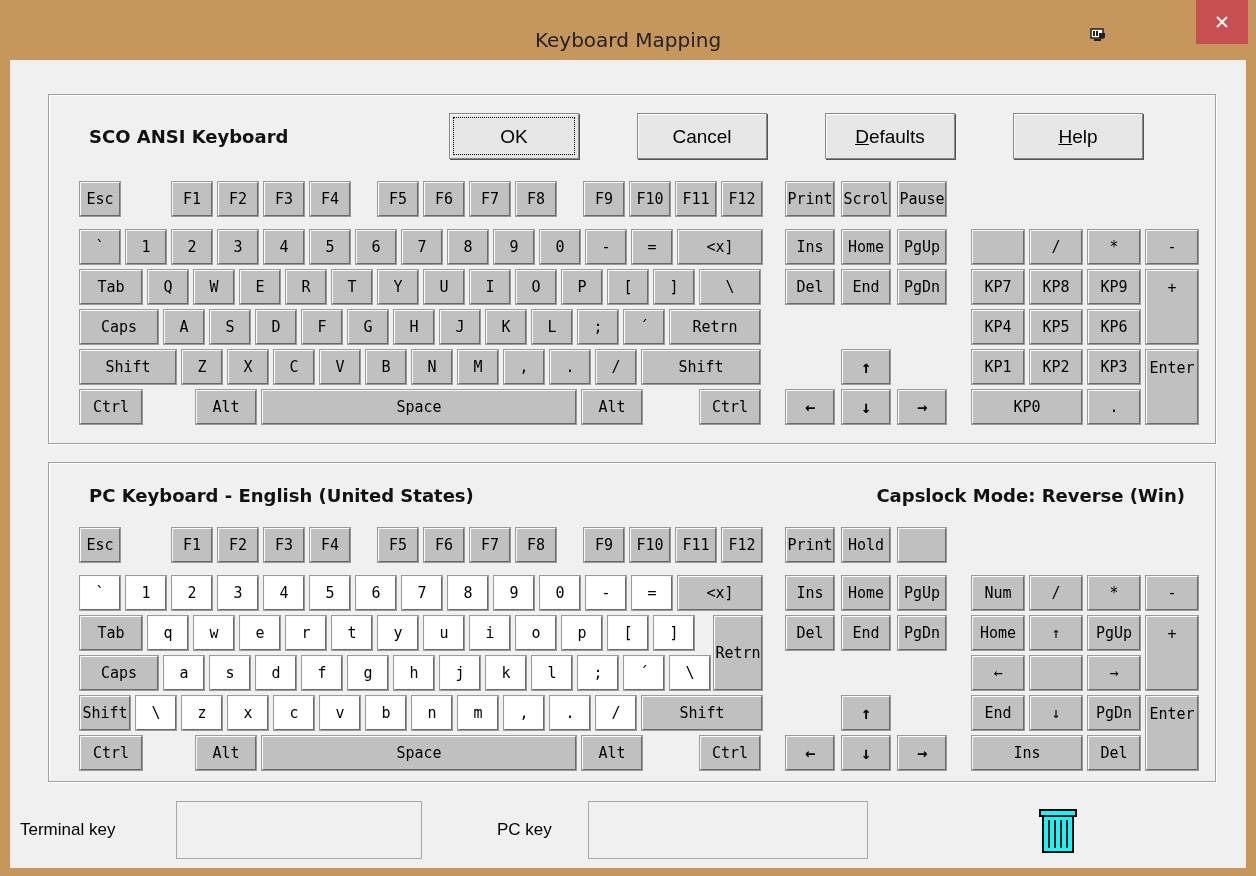  I want to click on key: Q, so click(168, 287).